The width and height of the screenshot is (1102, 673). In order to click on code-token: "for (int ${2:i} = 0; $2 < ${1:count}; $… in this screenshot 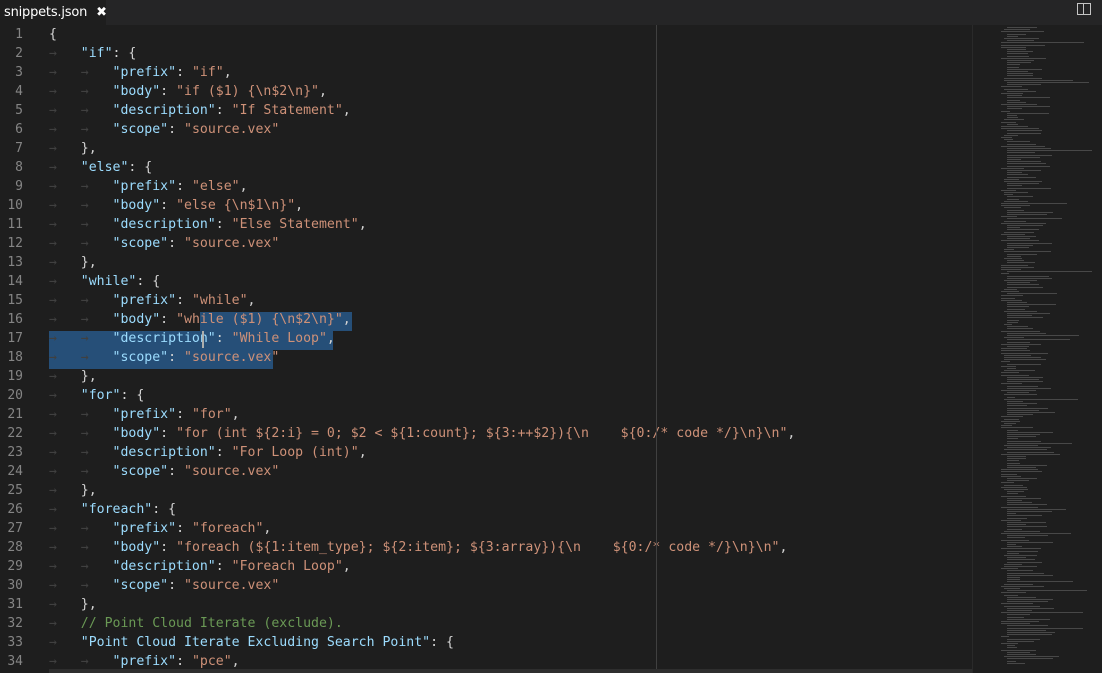, I will do `click(482, 433)`.